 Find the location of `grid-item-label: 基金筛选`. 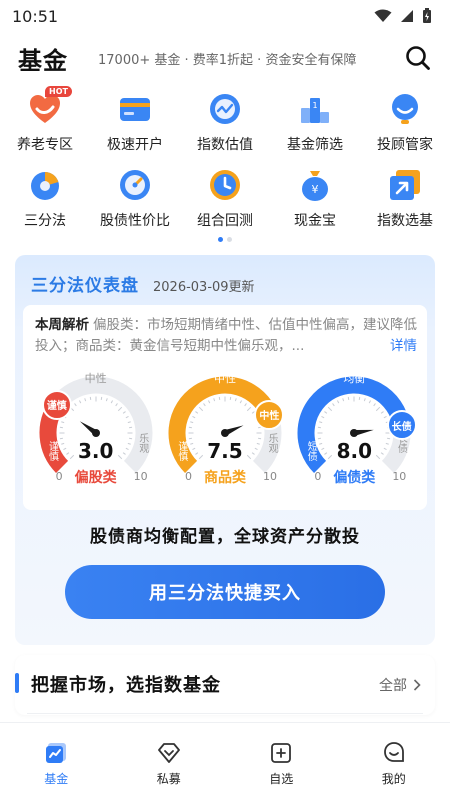

grid-item-label: 基金筛选 is located at coordinates (315, 145).